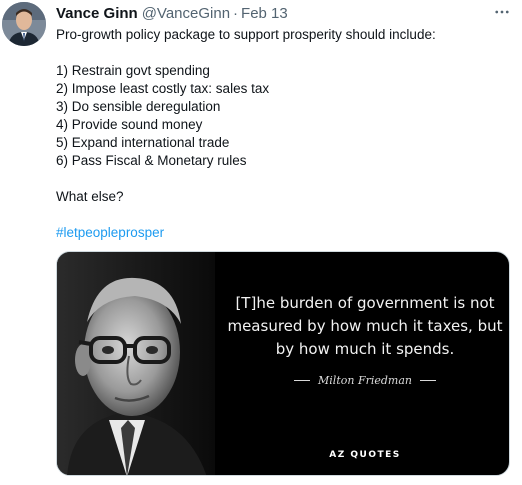  What do you see at coordinates (143, 142) in the screenshot?
I see `list-item: 5) Expand international trade` at bounding box center [143, 142].